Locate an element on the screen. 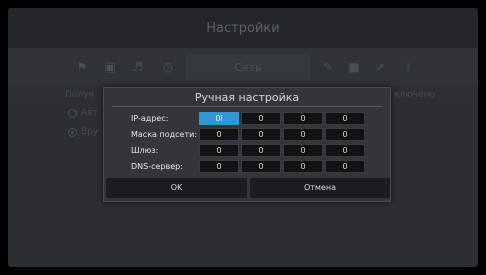 This screenshot has height=275, width=486. gateway-octet-2: 0 is located at coordinates (261, 150).